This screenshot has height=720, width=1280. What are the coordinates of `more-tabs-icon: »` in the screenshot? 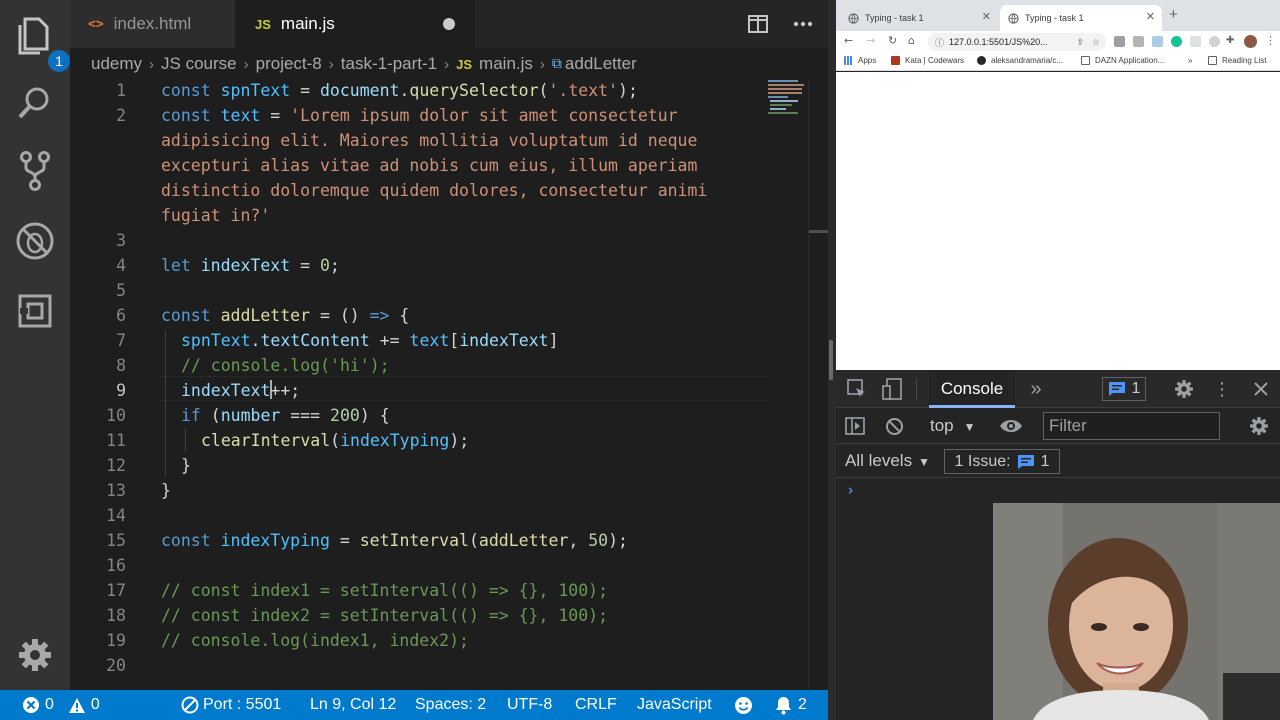 It's located at (1036, 389).